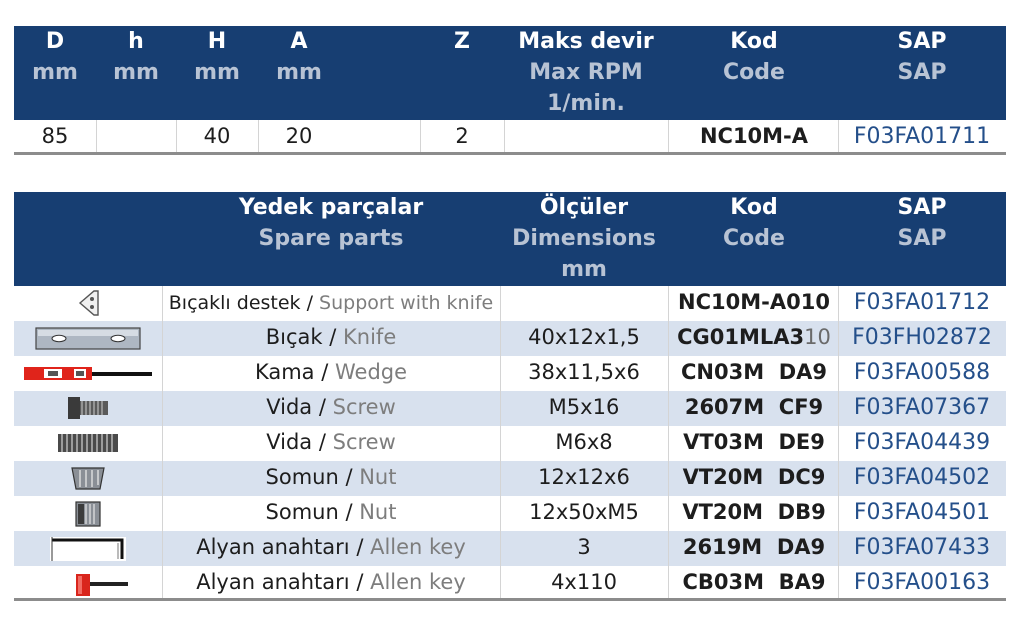 The width and height of the screenshot is (1024, 630). I want to click on header-z-label: Z, so click(462, 41).